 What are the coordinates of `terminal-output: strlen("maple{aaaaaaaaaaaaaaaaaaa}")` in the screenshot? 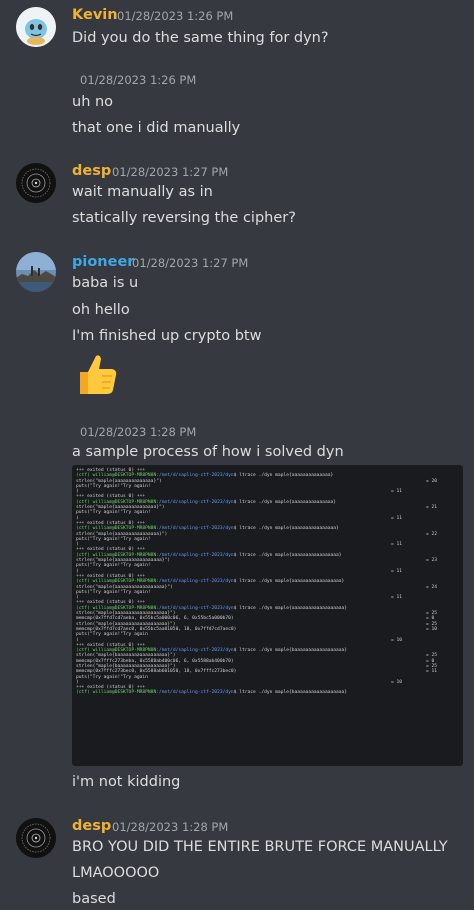 It's located at (126, 624).